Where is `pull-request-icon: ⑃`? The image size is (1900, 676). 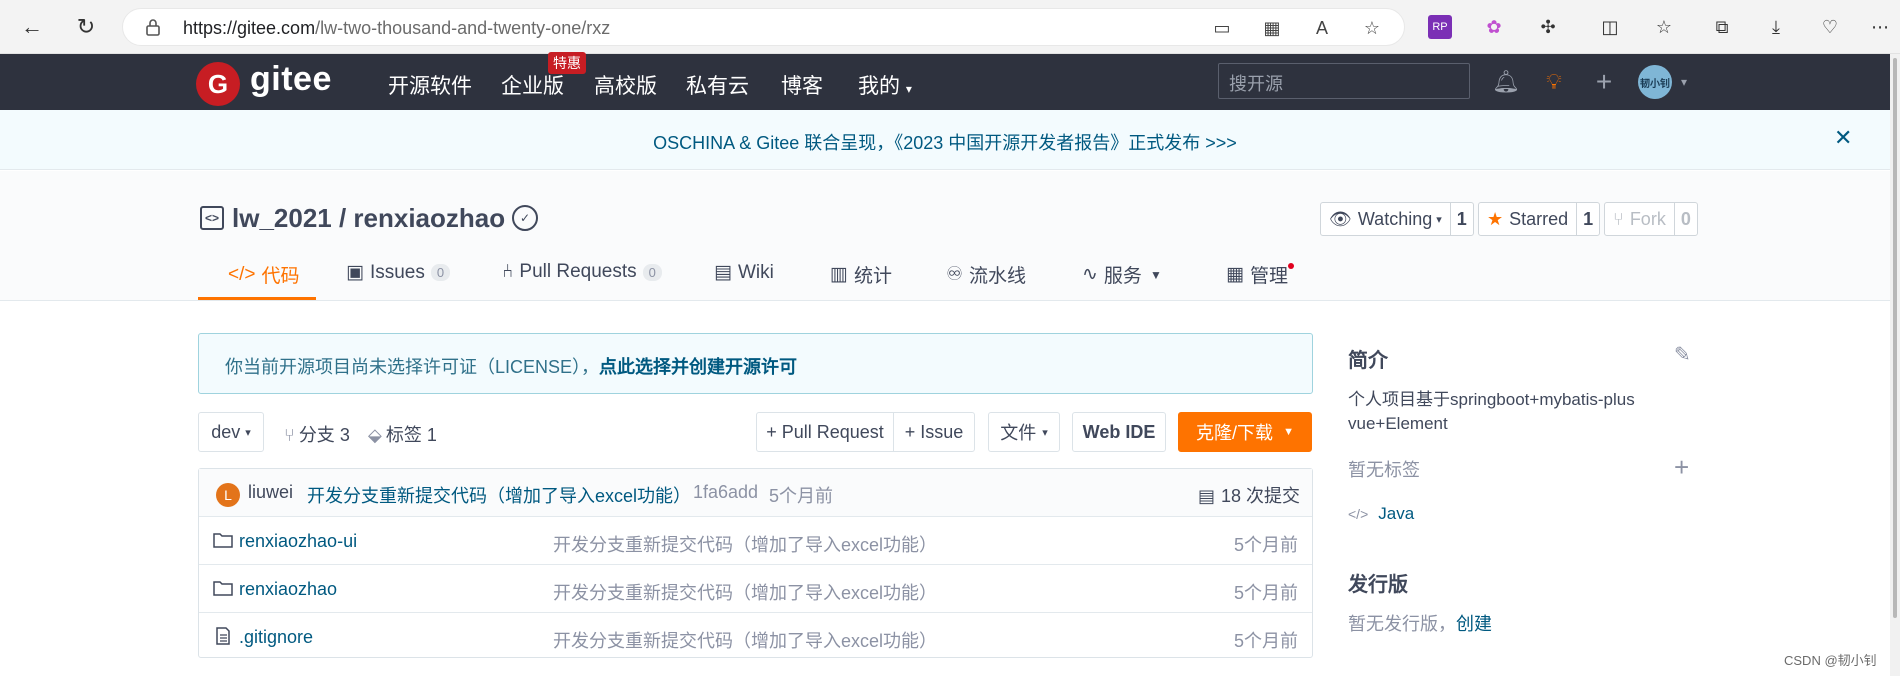 pull-request-icon: ⑃ is located at coordinates (508, 271).